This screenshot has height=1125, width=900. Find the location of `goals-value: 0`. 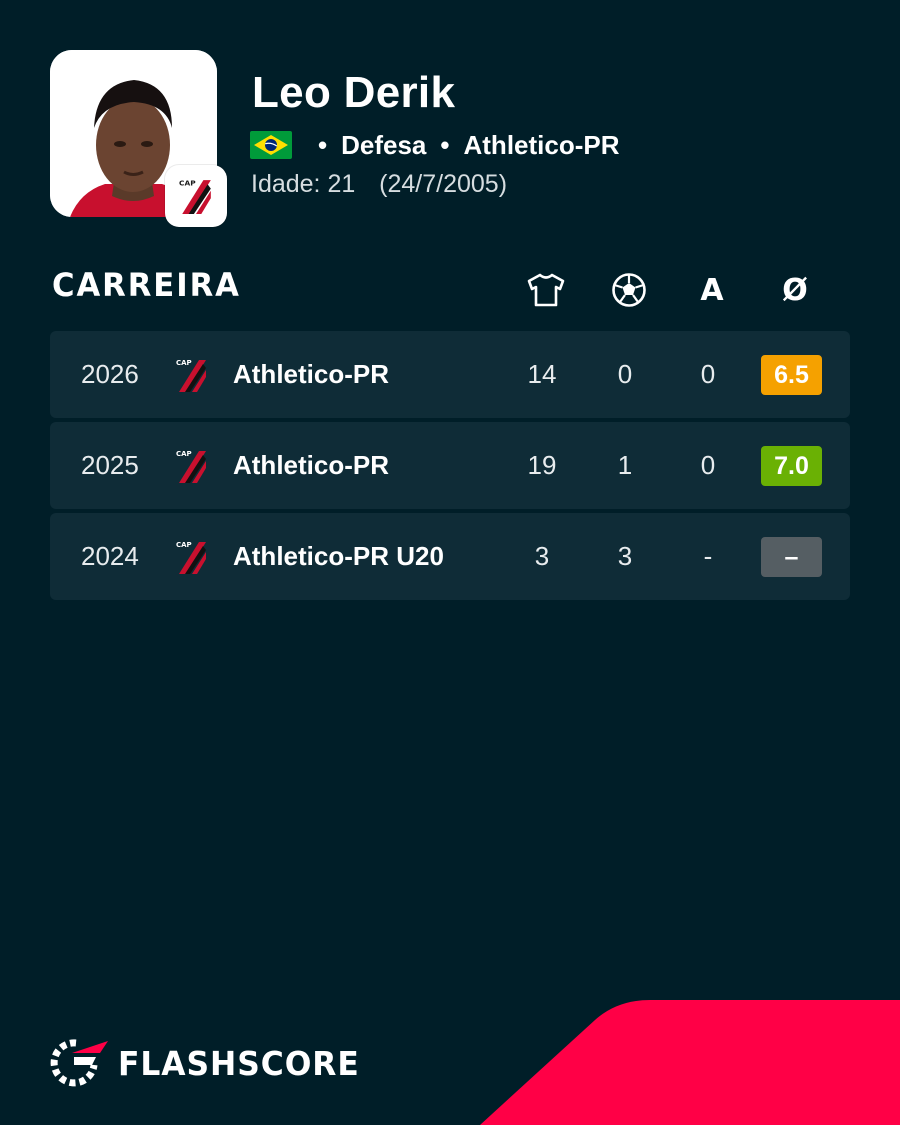

goals-value: 0 is located at coordinates (625, 374).